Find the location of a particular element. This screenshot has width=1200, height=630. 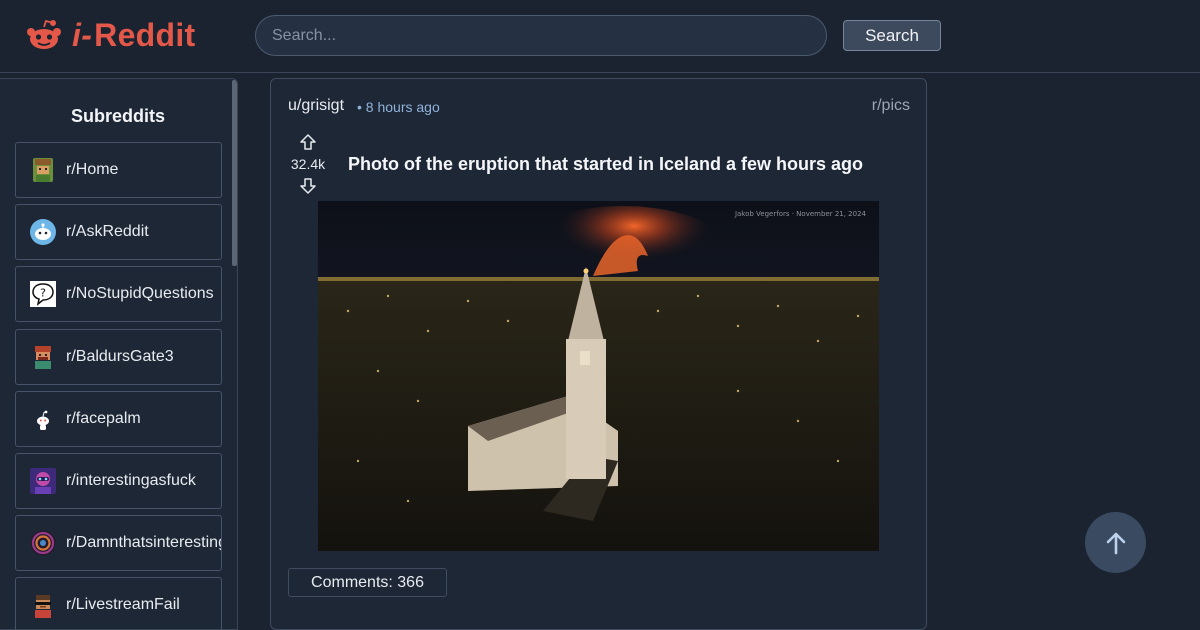

sidebar-item-label: r/Damnthatsinteresting is located at coordinates (144, 542).